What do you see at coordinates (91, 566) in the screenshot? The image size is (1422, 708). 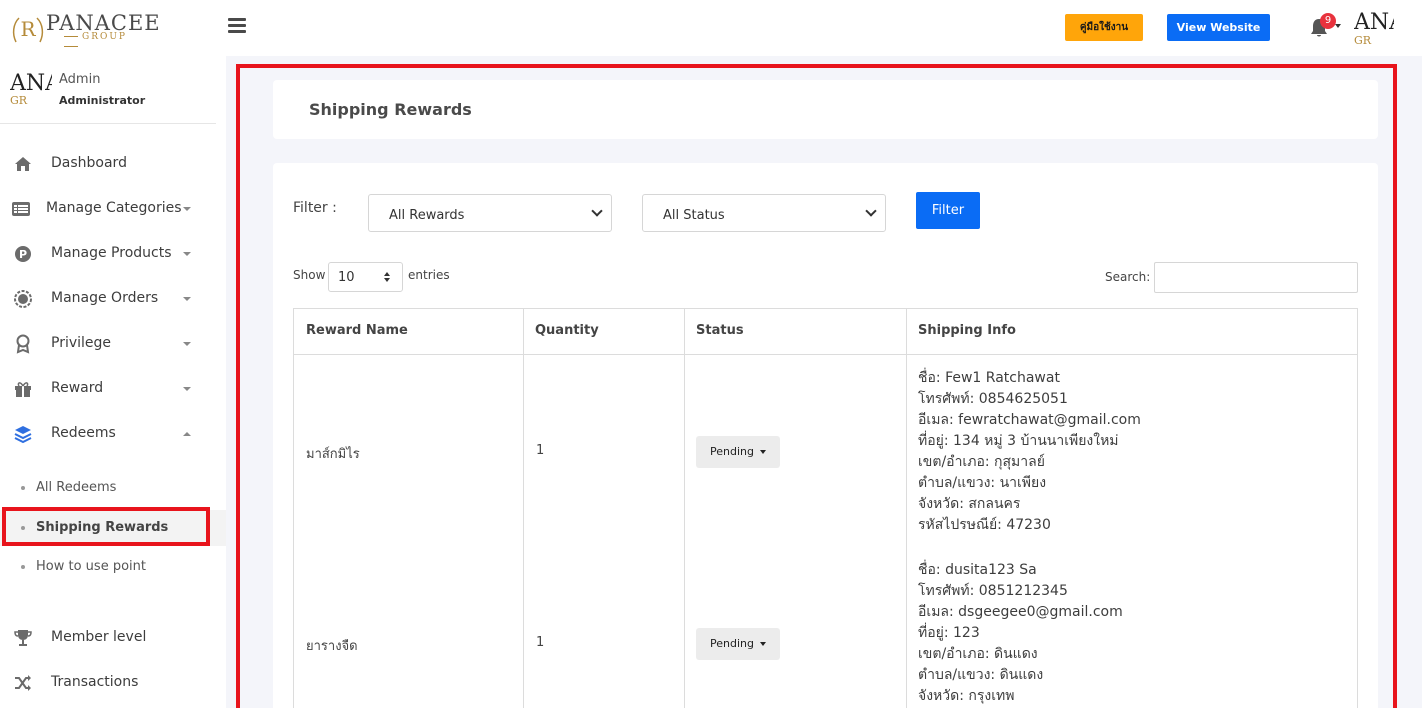 I see `sidebar-subitem-label: How to use point` at bounding box center [91, 566].